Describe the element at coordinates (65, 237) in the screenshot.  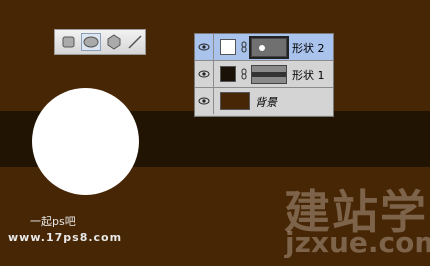
I see `watermark-url: www.17ps8.com` at that location.